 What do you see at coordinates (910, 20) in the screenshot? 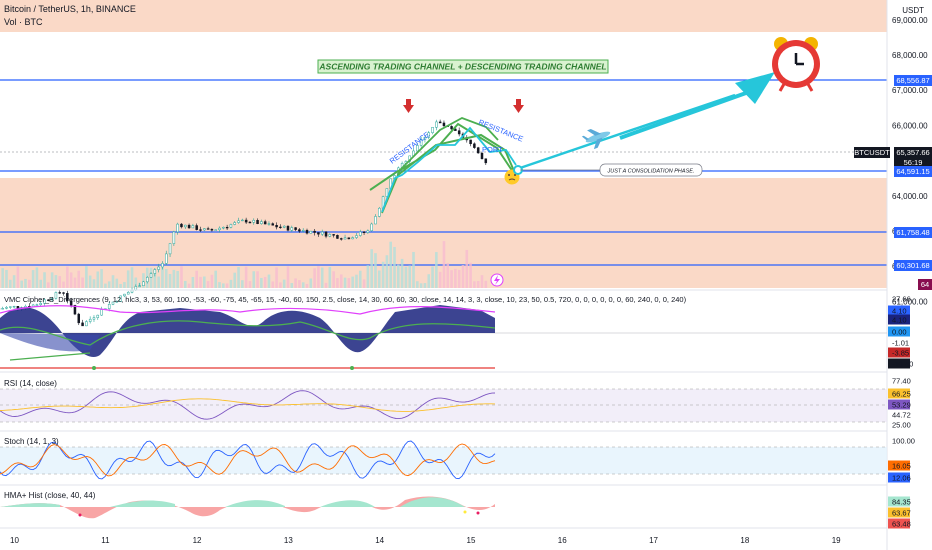
I see `price-tick-label: 69,000.00` at bounding box center [910, 20].